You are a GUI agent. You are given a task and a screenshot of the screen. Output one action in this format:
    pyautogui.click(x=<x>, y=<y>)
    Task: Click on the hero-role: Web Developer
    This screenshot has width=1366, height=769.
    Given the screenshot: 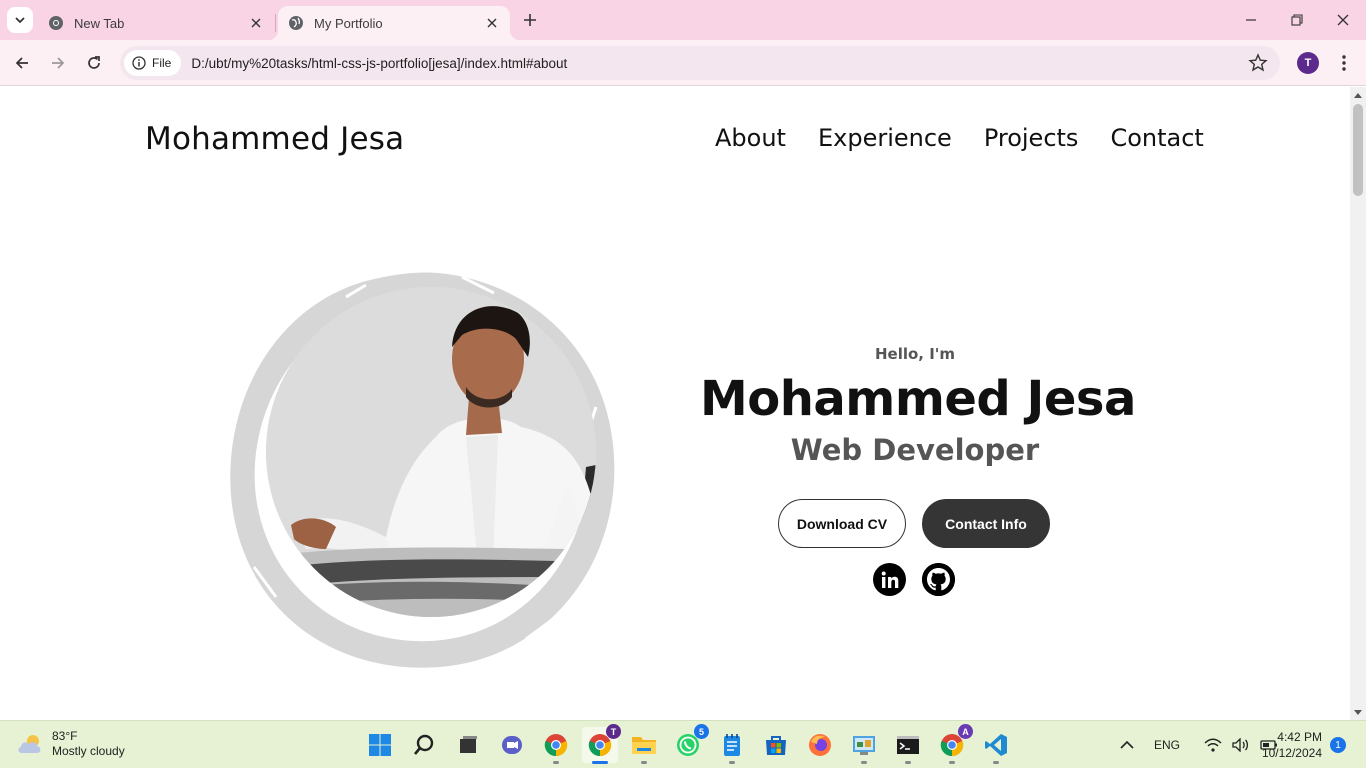 What is the action you would take?
    pyautogui.click(x=915, y=450)
    